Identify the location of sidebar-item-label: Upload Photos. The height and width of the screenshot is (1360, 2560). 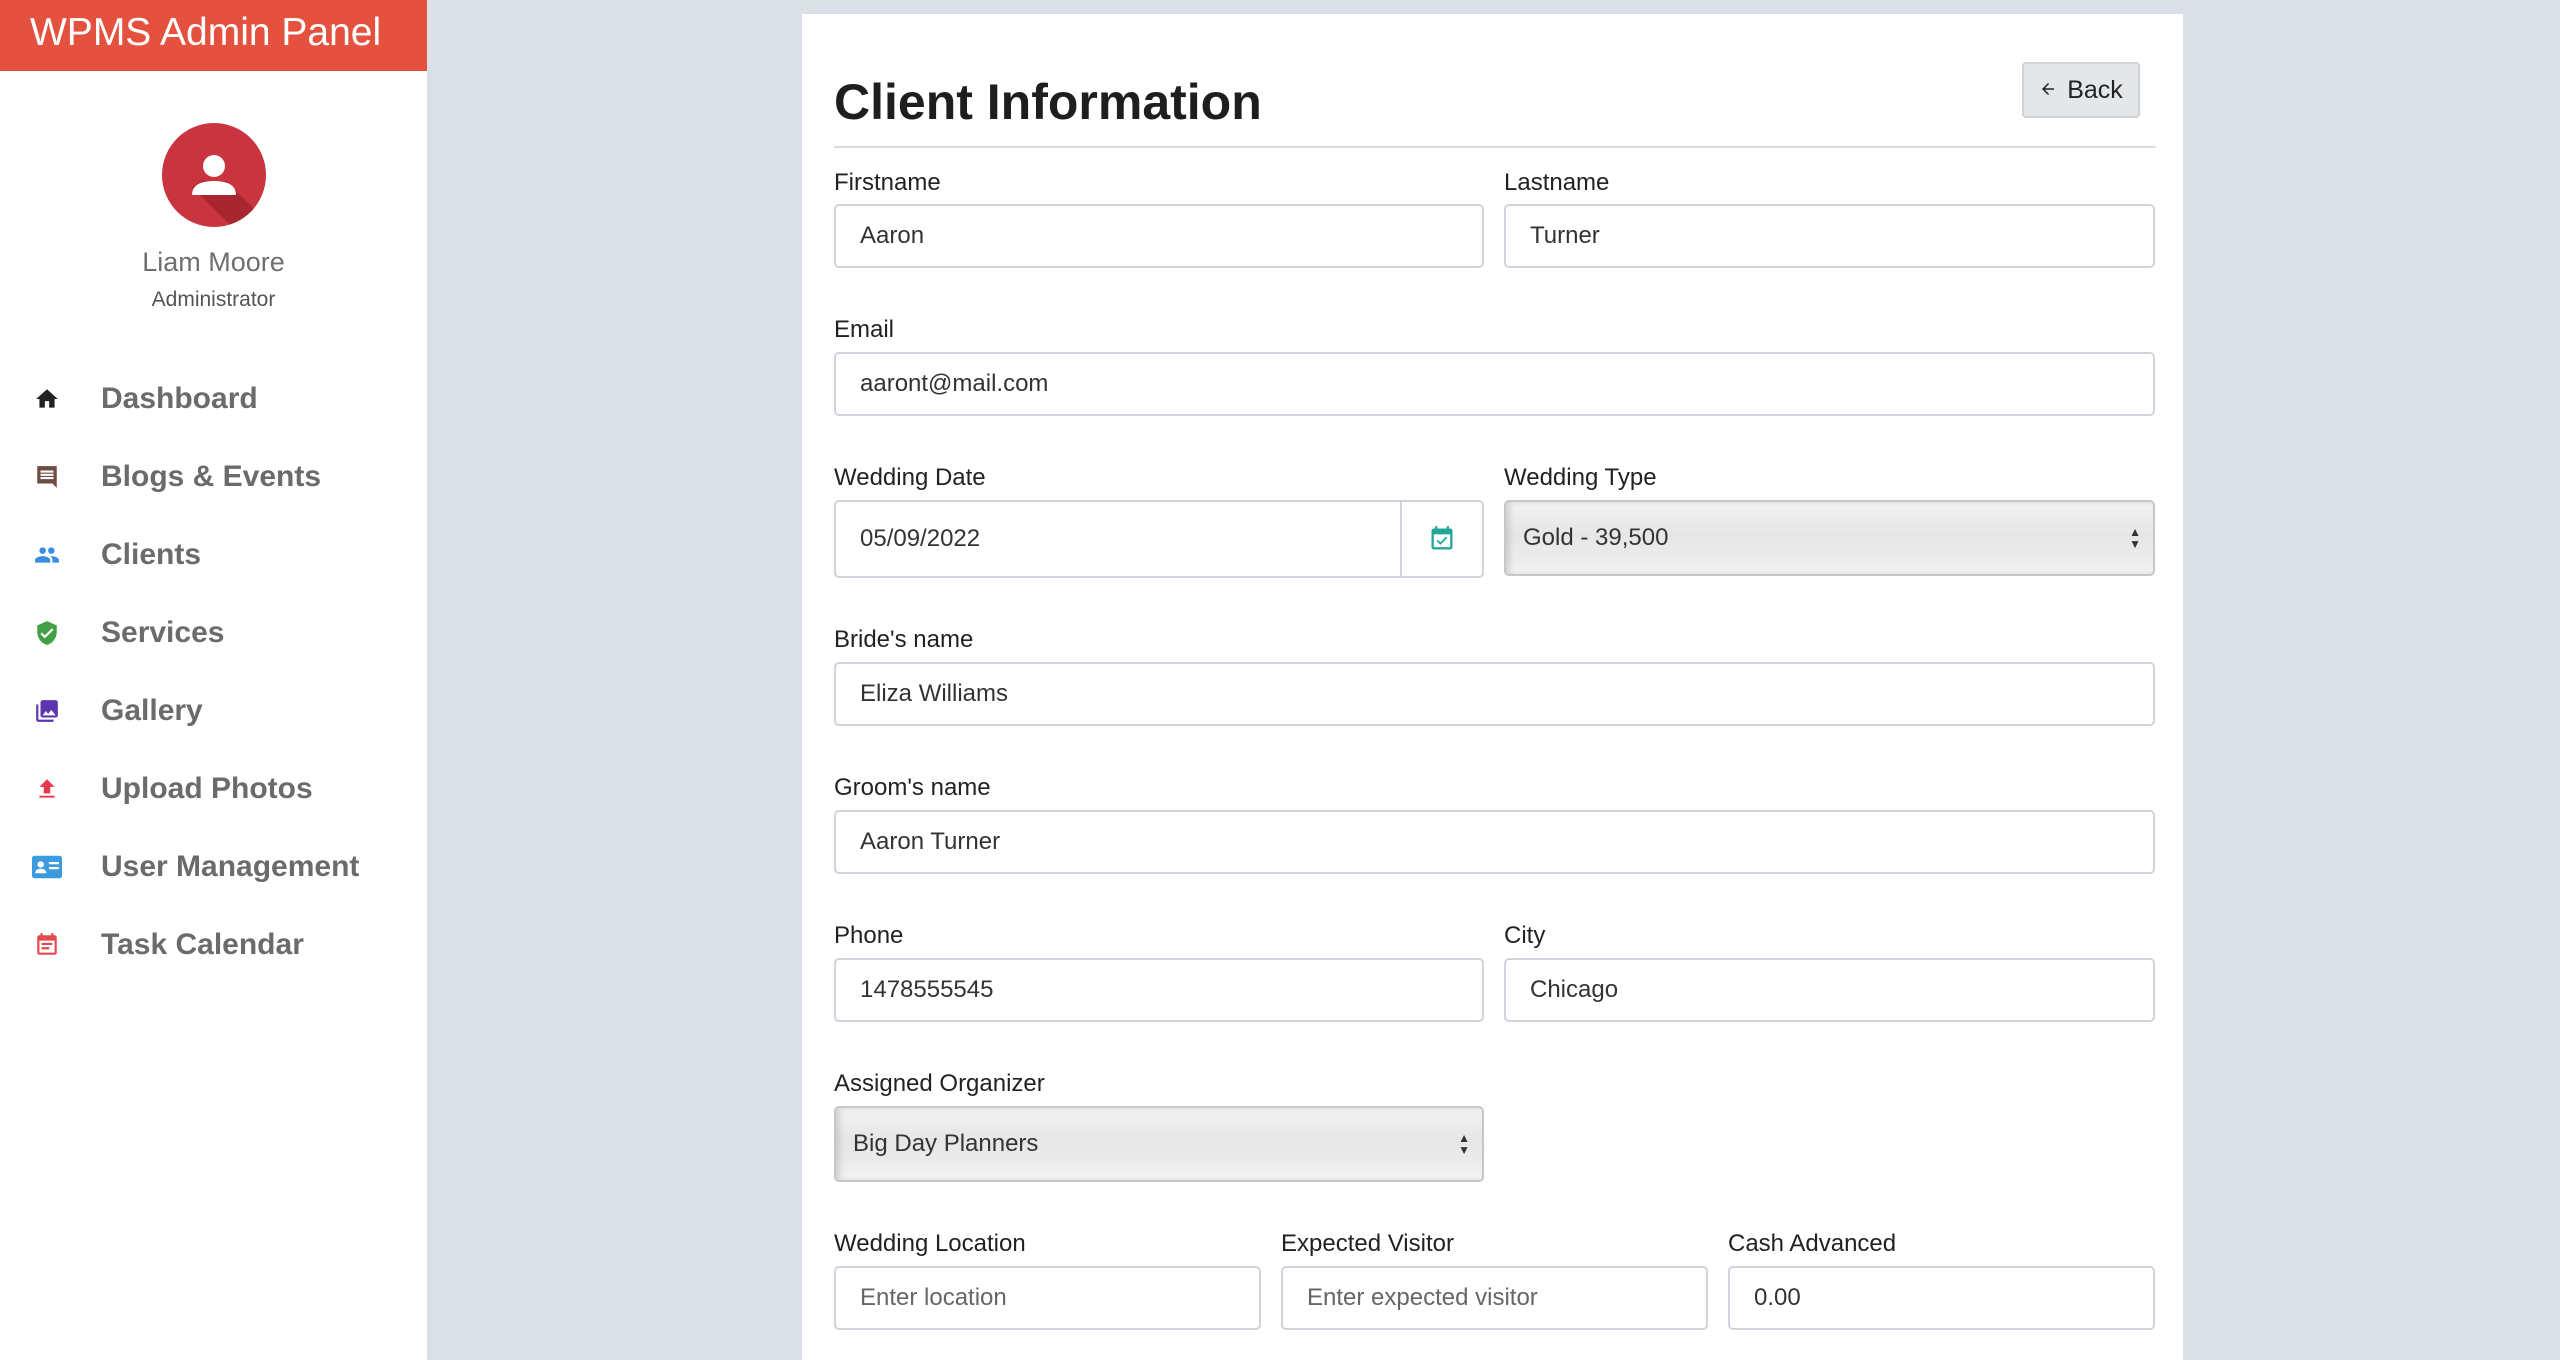
(207, 788).